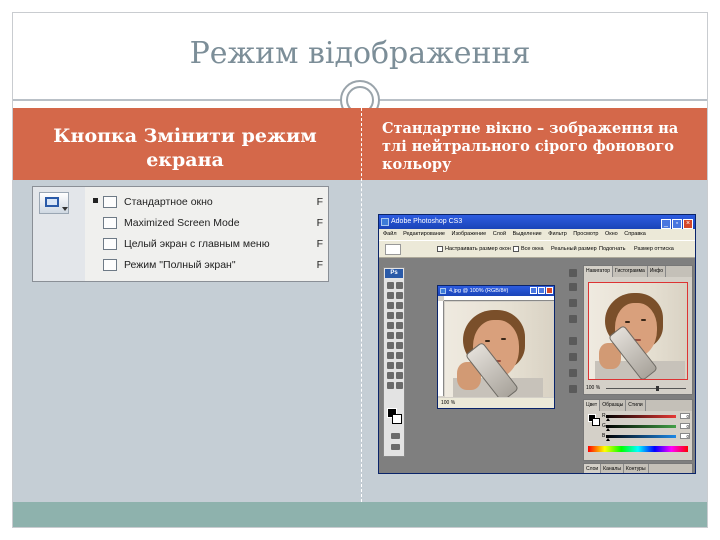 The height and width of the screenshot is (540, 720). Describe the element at coordinates (390, 325) in the screenshot. I see `stamp-tool-icon` at that location.